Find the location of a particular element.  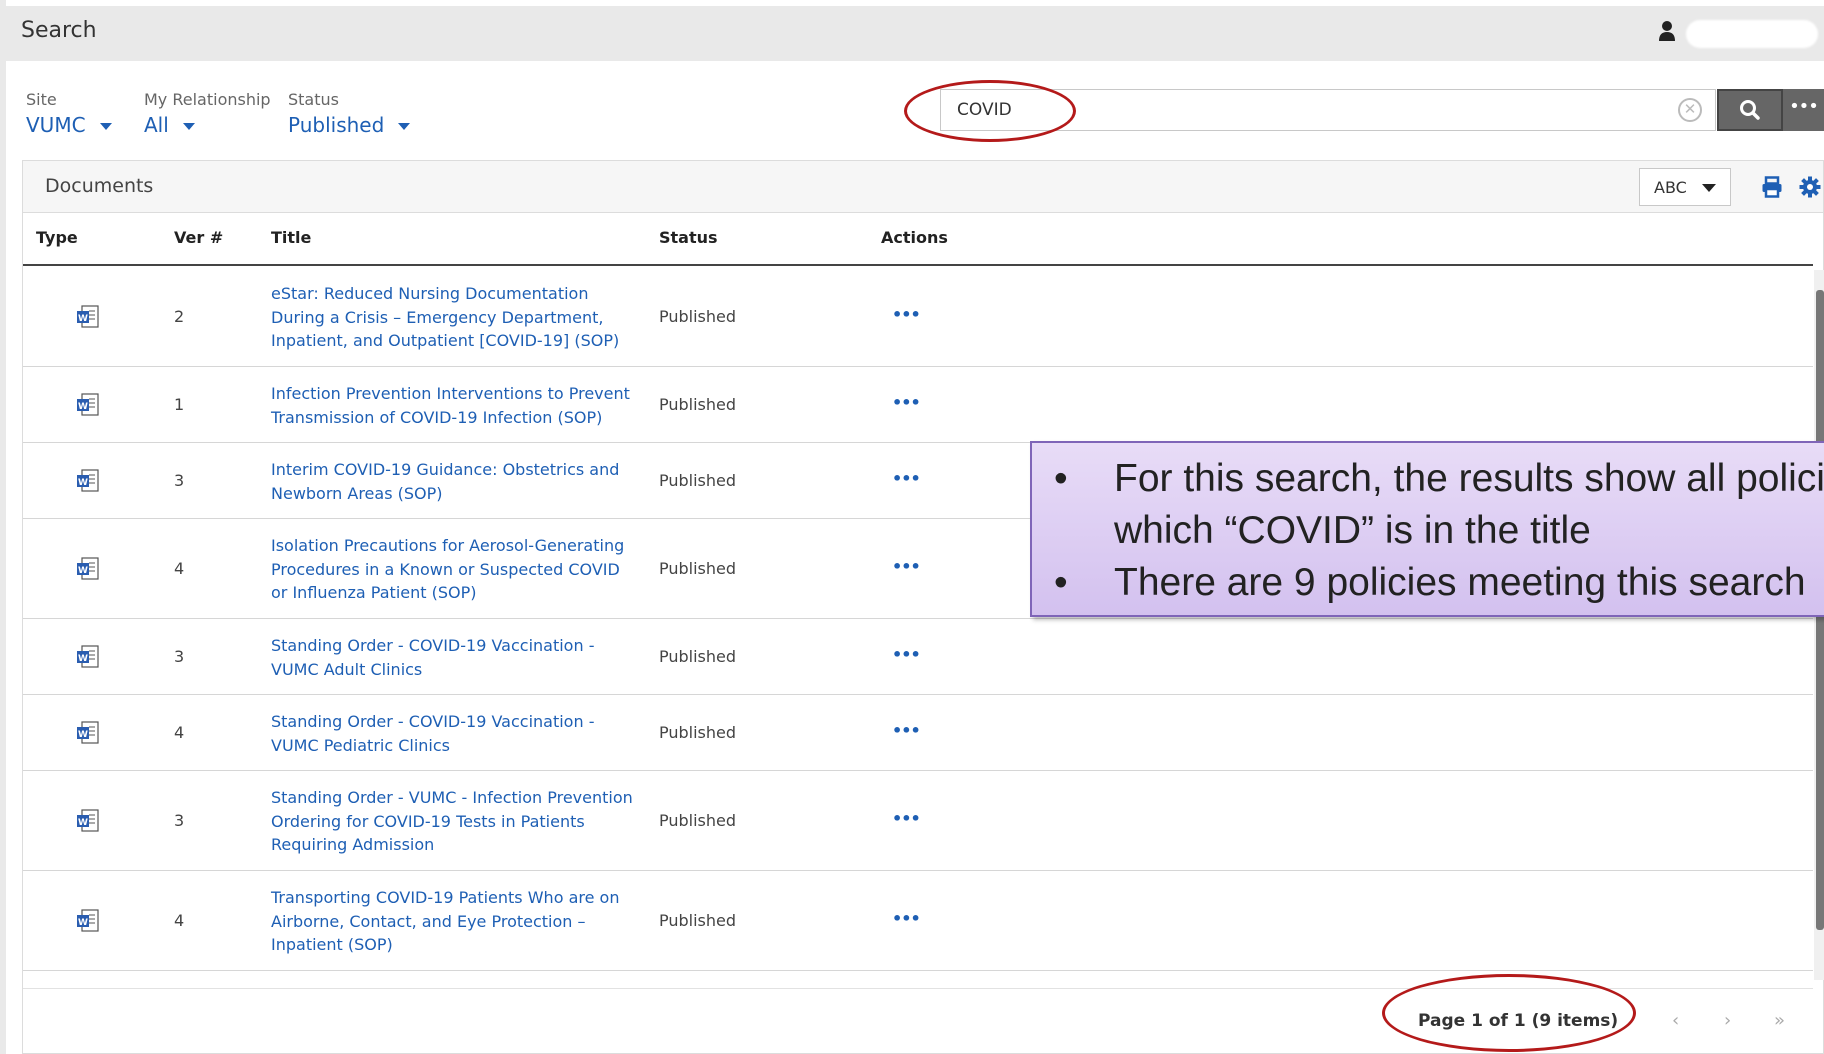

search-box: ✕ is located at coordinates (1328, 110).